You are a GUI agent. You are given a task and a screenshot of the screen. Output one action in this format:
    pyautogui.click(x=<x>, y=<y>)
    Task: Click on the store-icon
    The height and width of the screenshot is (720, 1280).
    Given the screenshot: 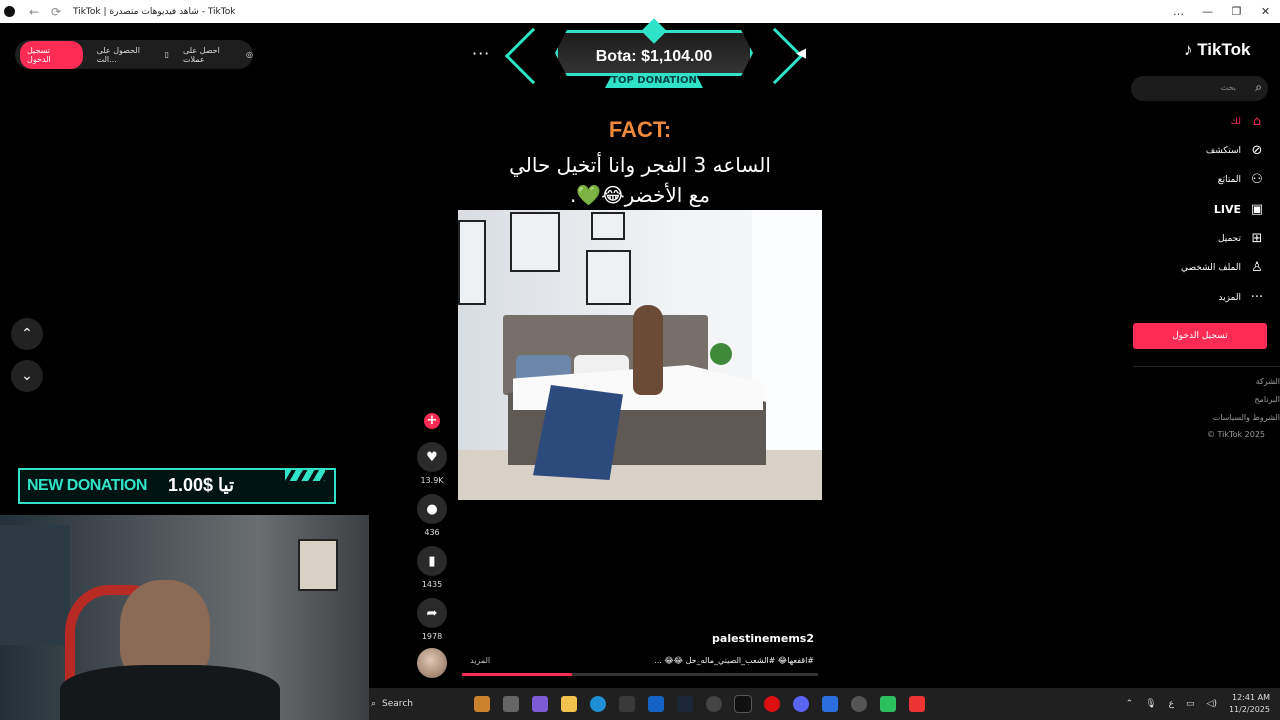 What is the action you would take?
    pyautogui.click(x=627, y=704)
    